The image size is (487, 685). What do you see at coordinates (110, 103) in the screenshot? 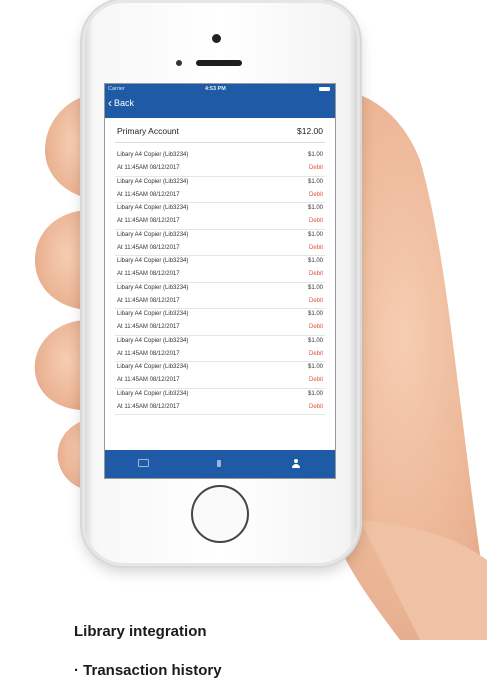
I see `chevron-left-icon: ‹` at bounding box center [110, 103].